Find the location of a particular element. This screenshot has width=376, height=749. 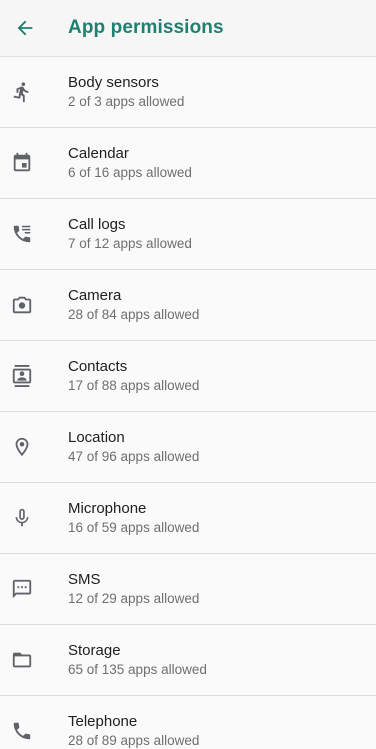

permission-name: Microphone is located at coordinates (107, 508).